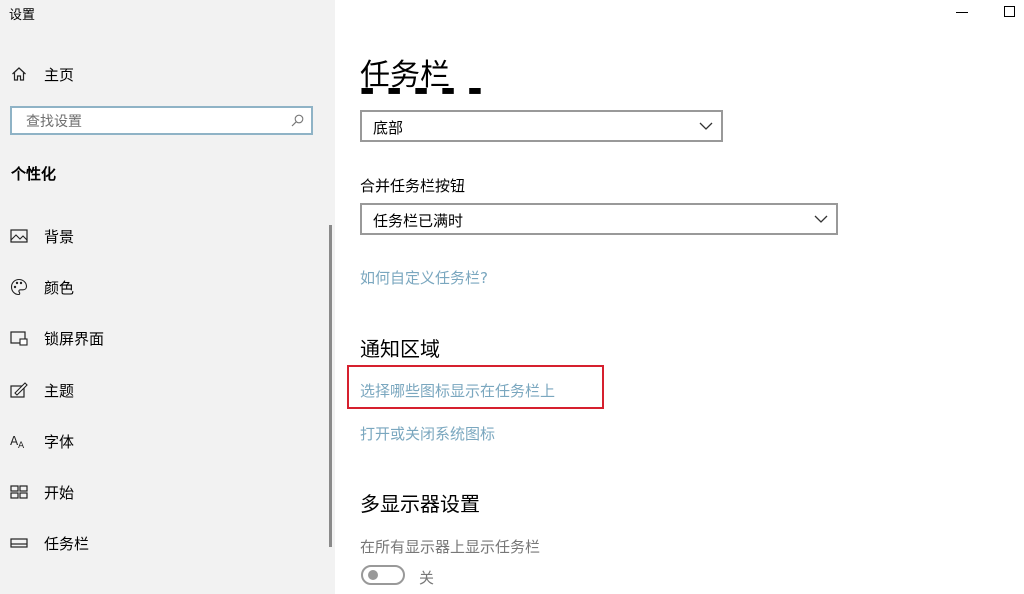 The image size is (1024, 594). I want to click on multi-display-heading: 多显示器设置, so click(420, 504).